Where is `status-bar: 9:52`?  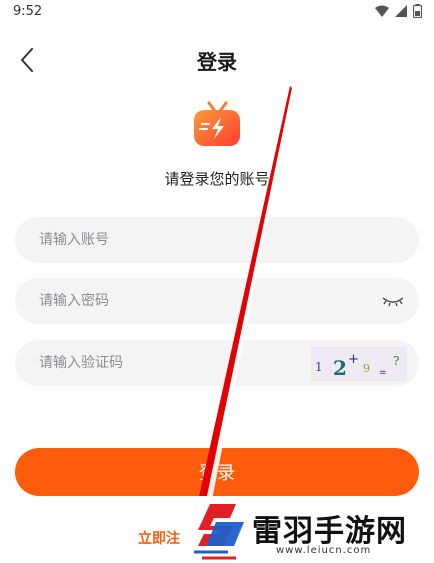
status-bar: 9:52 is located at coordinates (217, 12).